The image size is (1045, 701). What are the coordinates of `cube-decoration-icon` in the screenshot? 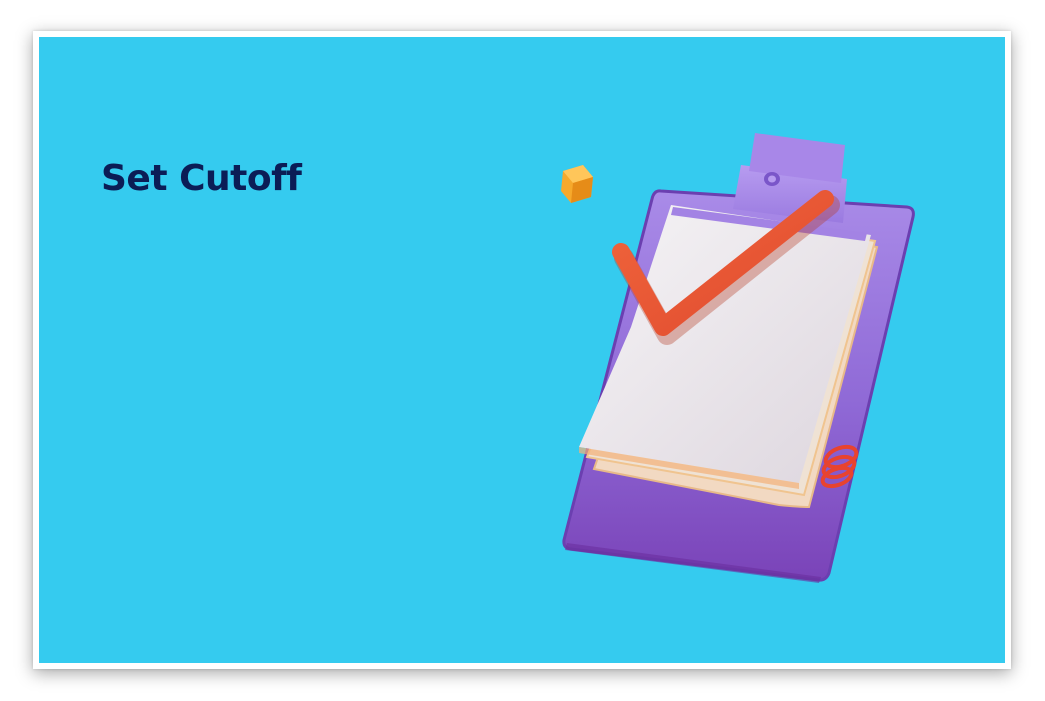 It's located at (577, 184).